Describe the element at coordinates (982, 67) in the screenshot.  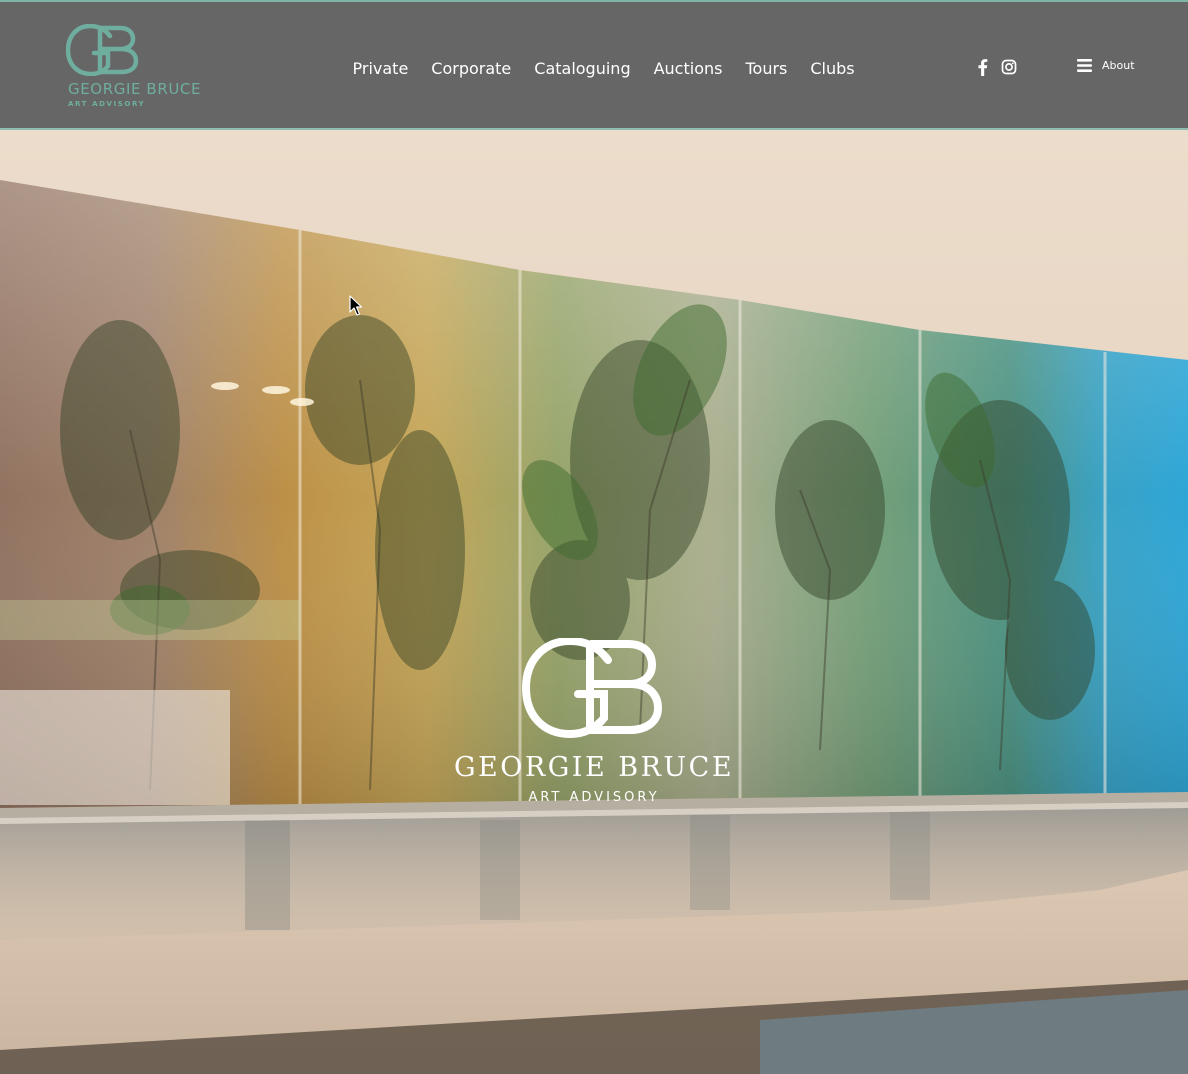
I see `facebook-icon` at that location.